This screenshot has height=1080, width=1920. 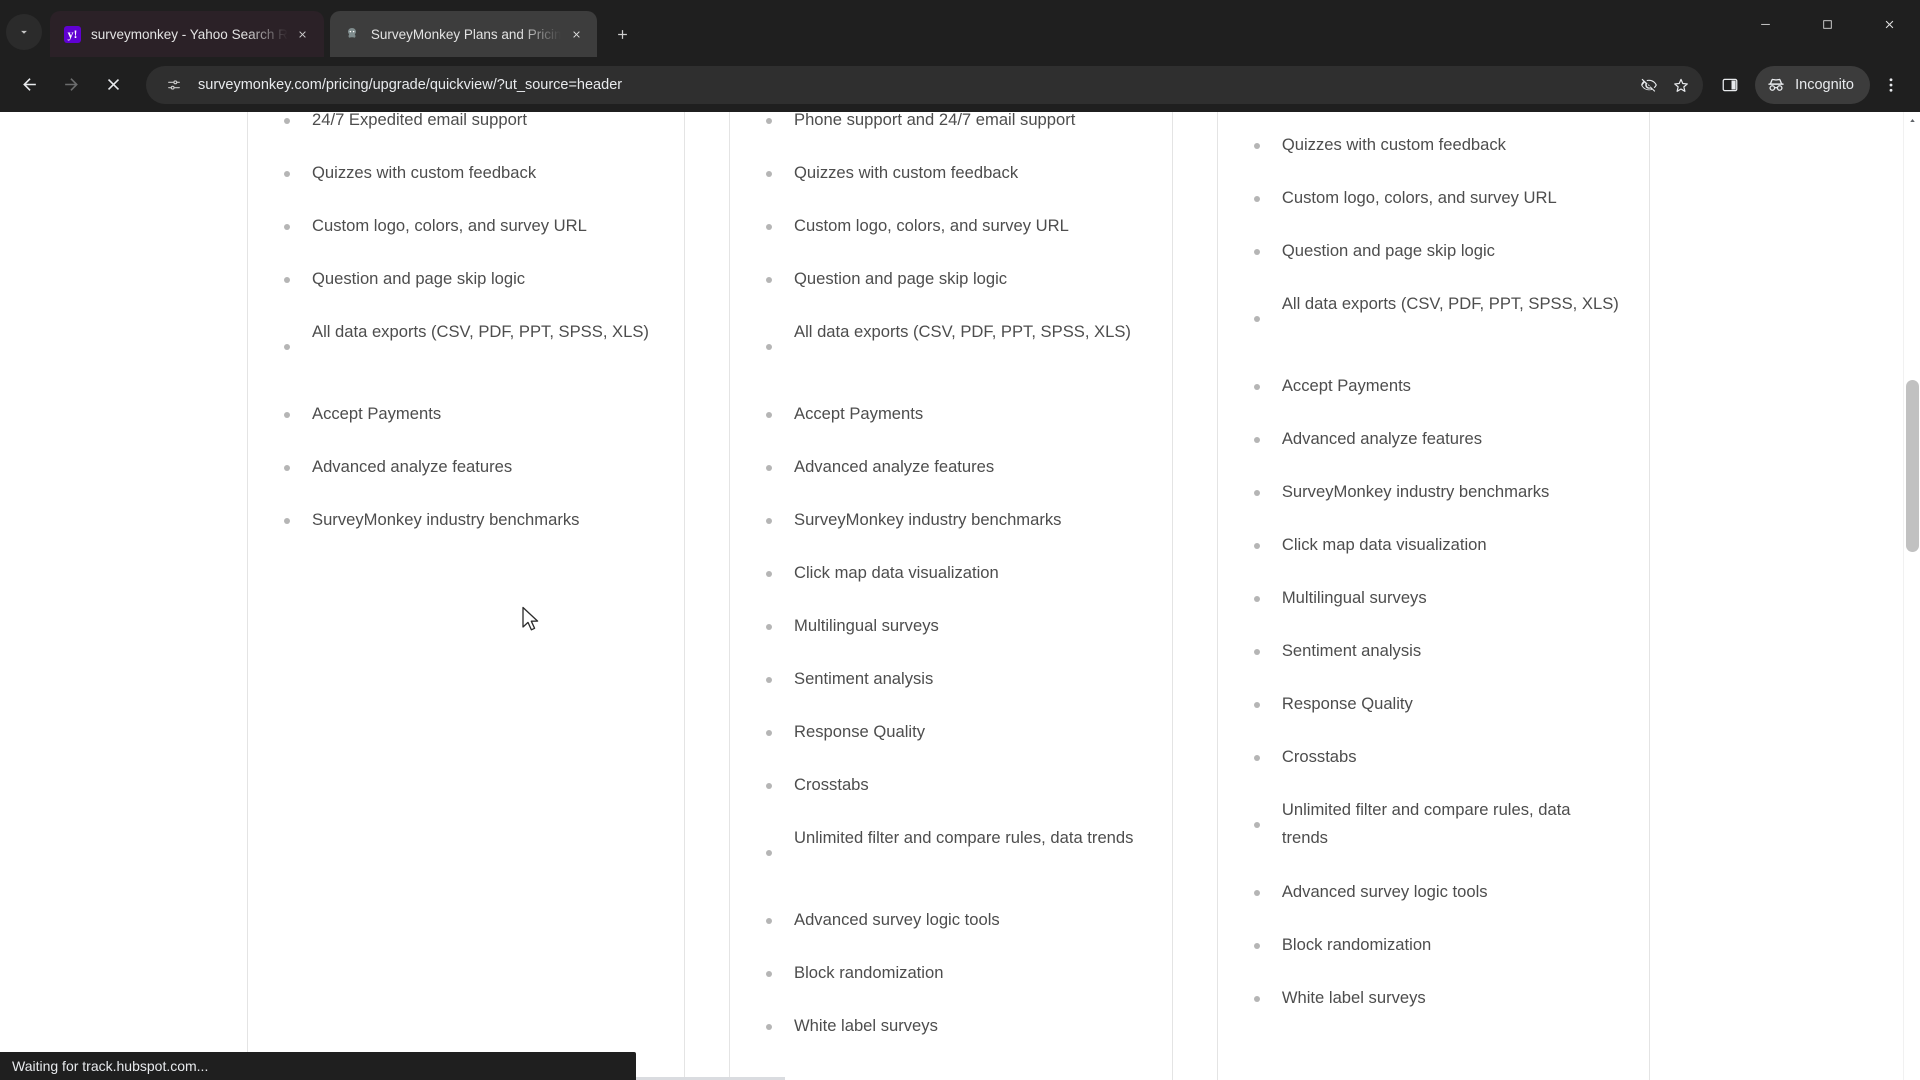 I want to click on back-button, so click(x=29, y=85).